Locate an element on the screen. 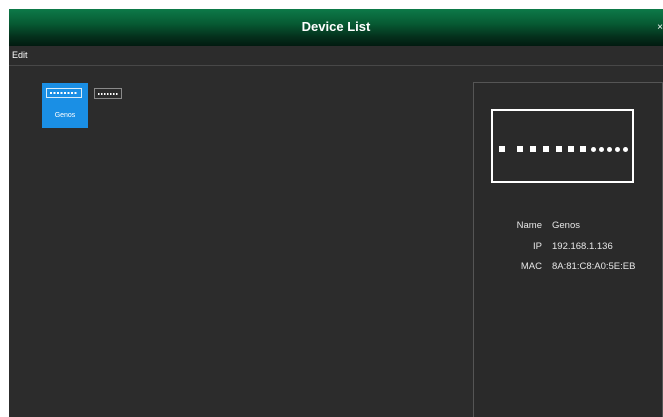  mac-value: 8A:81:C8:A0:5E:EB is located at coordinates (594, 266).